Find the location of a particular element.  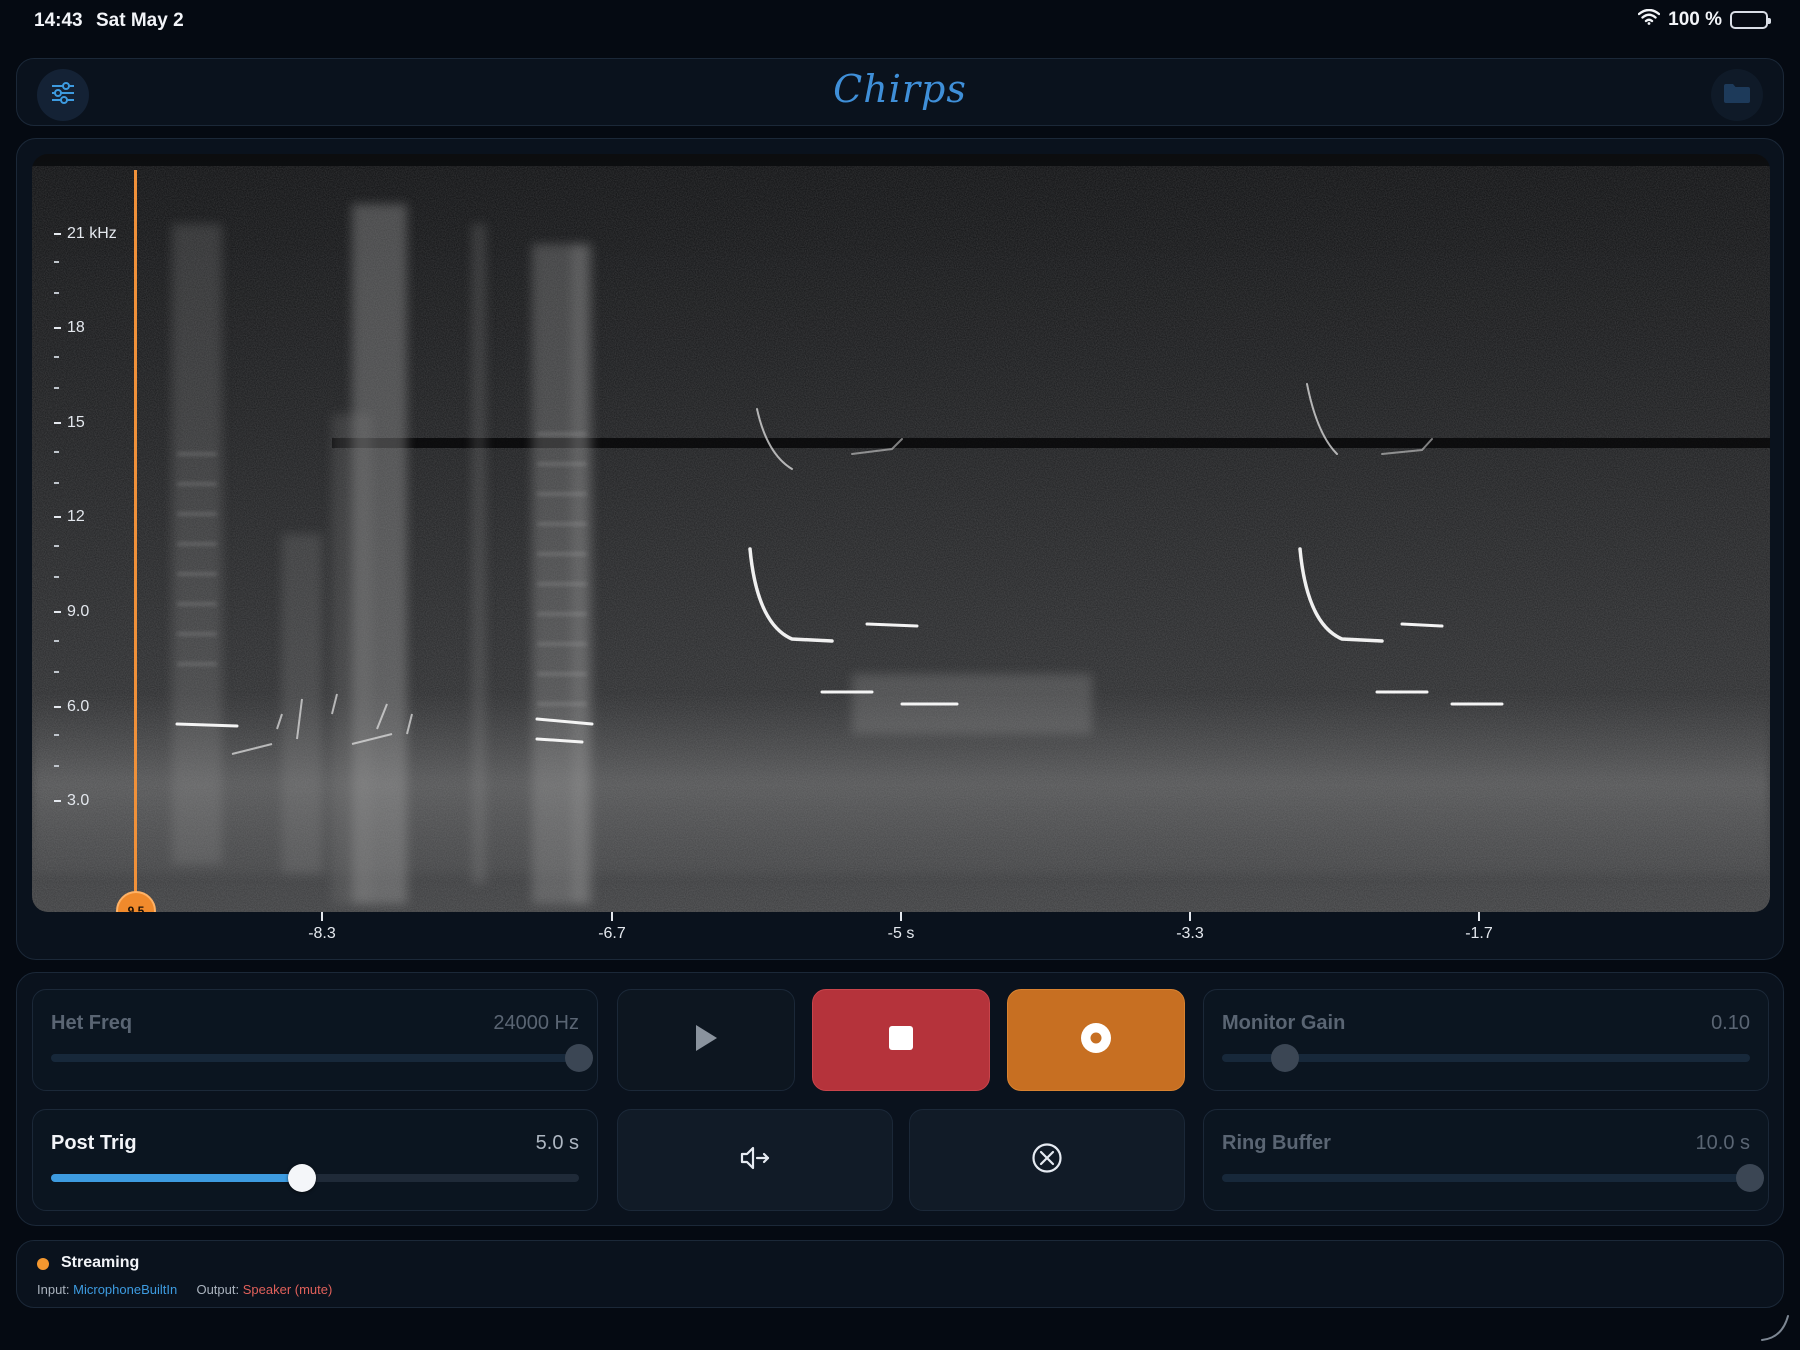

post-trig-slider-card: Post Trig 5.0 s is located at coordinates (315, 1160).